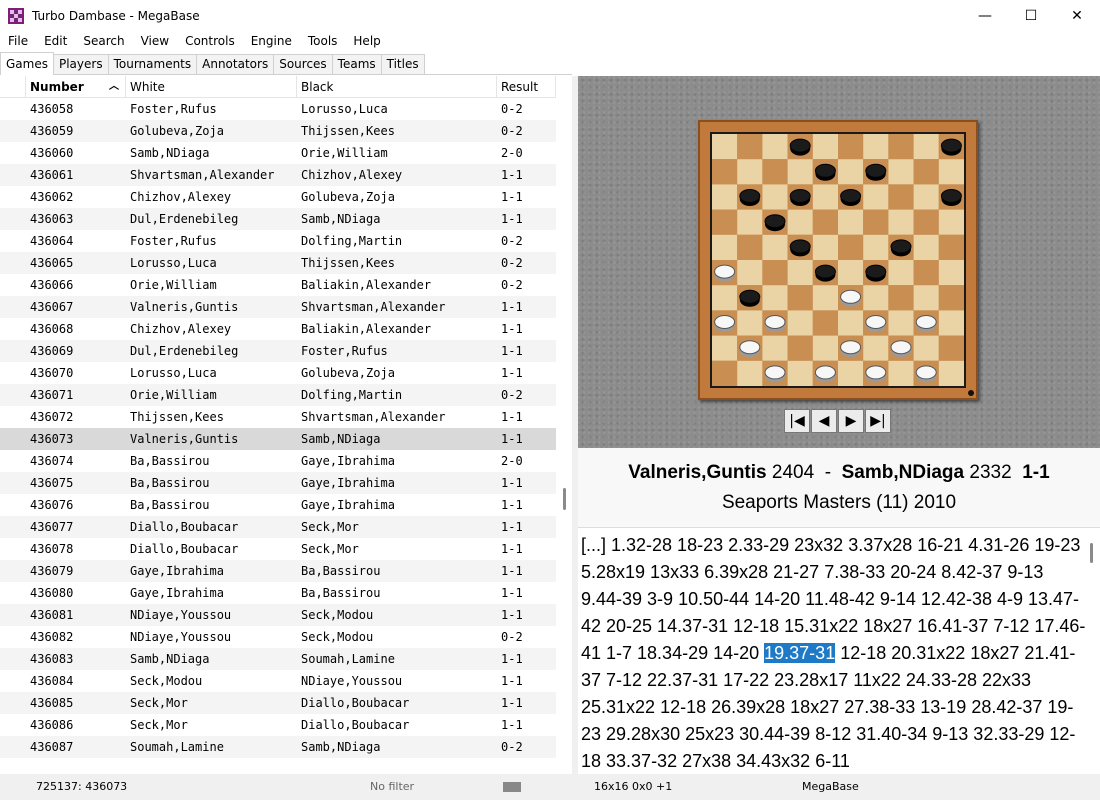  I want to click on notation-scroll-thumb, so click(1091, 553).